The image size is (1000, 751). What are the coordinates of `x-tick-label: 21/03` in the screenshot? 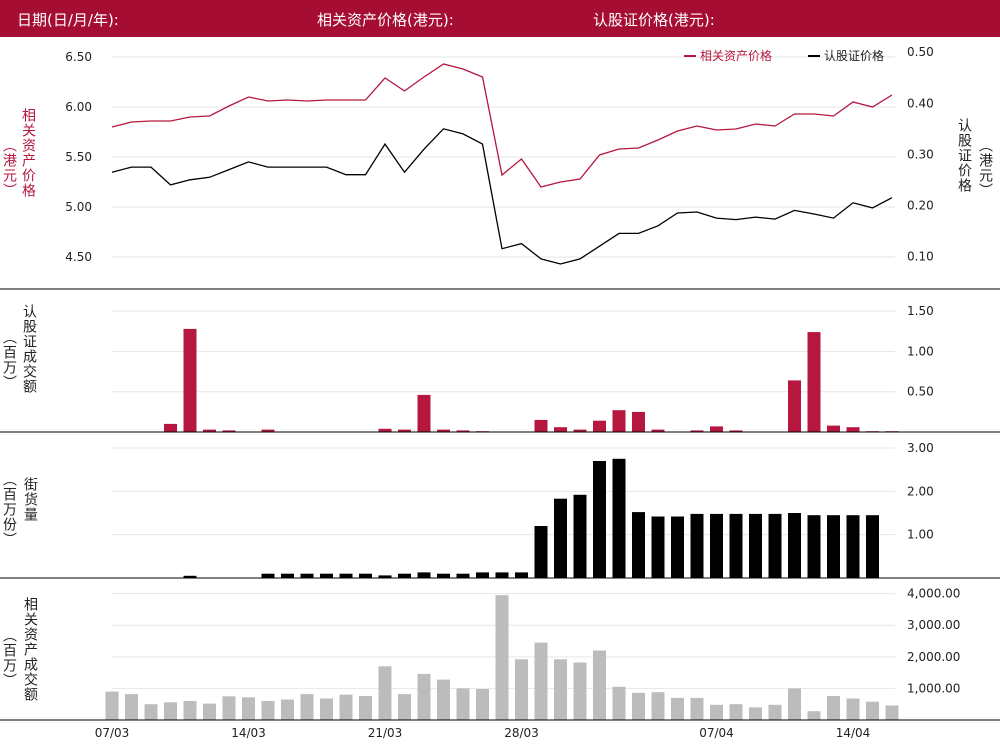 It's located at (385, 733).